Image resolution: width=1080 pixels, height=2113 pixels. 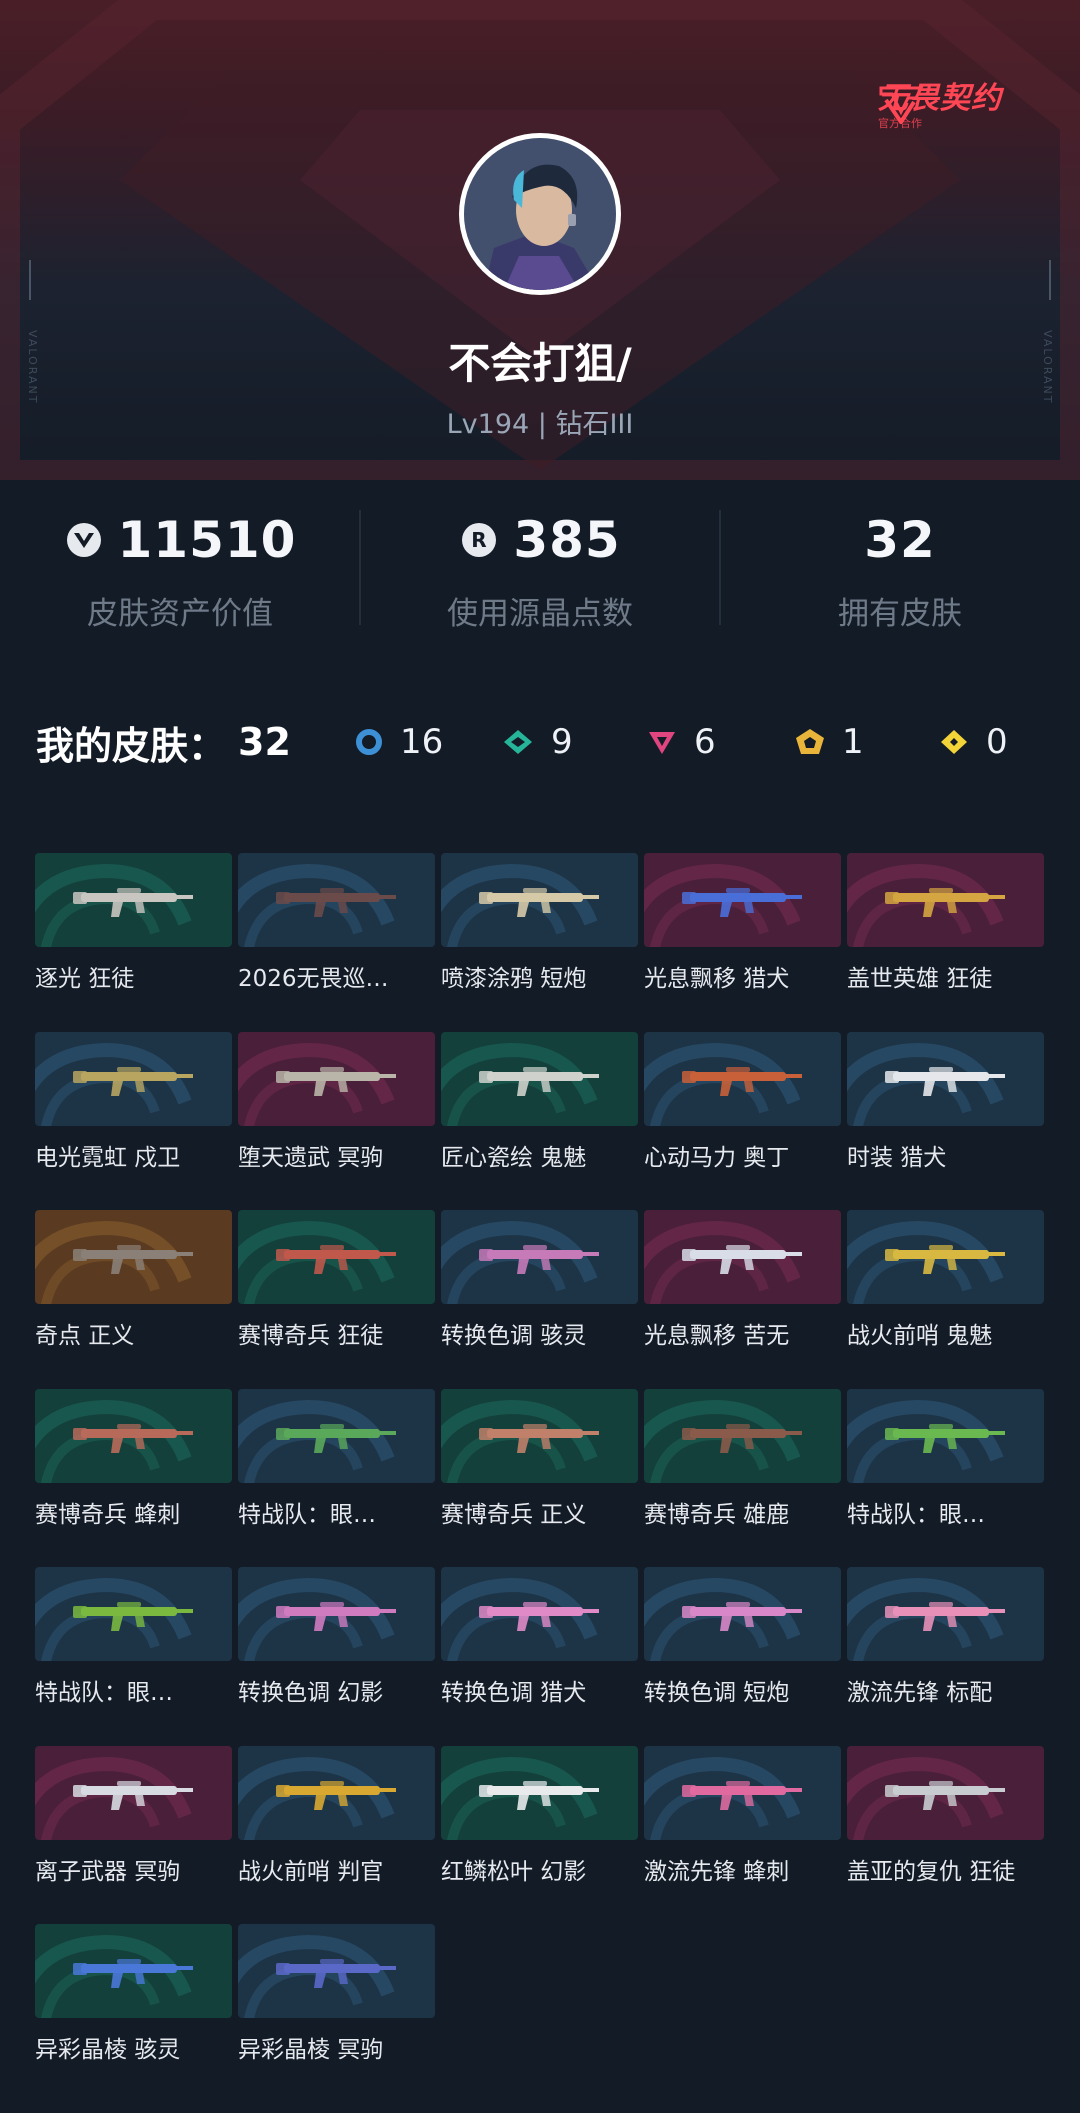 What do you see at coordinates (742, 1101) in the screenshot?
I see `skin-card: 心动马力 奥丁` at bounding box center [742, 1101].